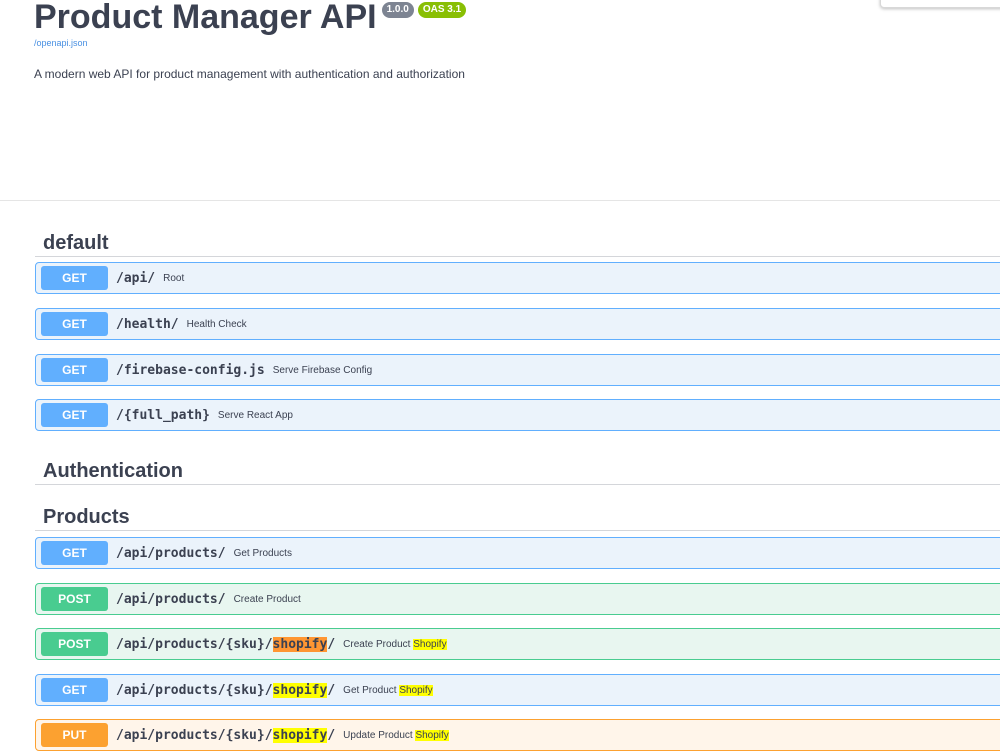 The height and width of the screenshot is (751, 1000). Describe the element at coordinates (147, 324) in the screenshot. I see `operation-path: /health/` at that location.